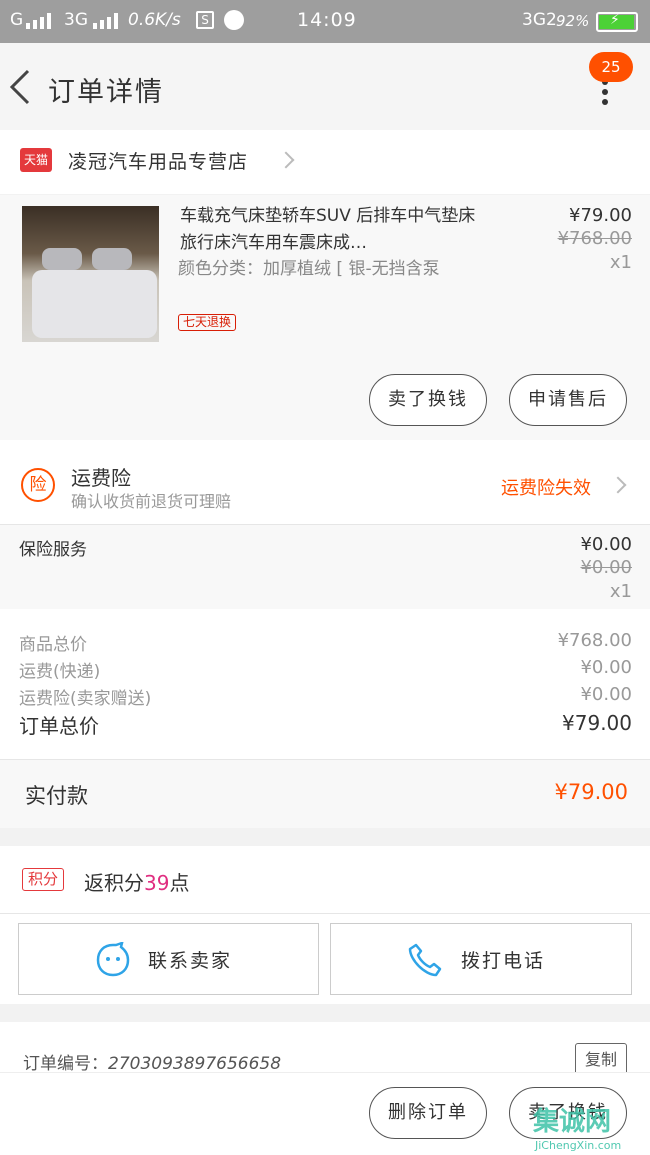 Image resolution: width=650 pixels, height=1155 pixels. I want to click on insurance-fee-value: ¥0.00, so click(606, 694).